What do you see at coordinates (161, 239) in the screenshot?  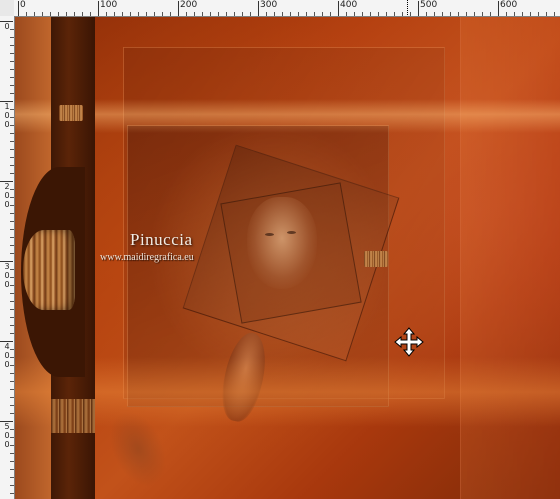 I see `watermark-title: Pinuccia` at bounding box center [161, 239].